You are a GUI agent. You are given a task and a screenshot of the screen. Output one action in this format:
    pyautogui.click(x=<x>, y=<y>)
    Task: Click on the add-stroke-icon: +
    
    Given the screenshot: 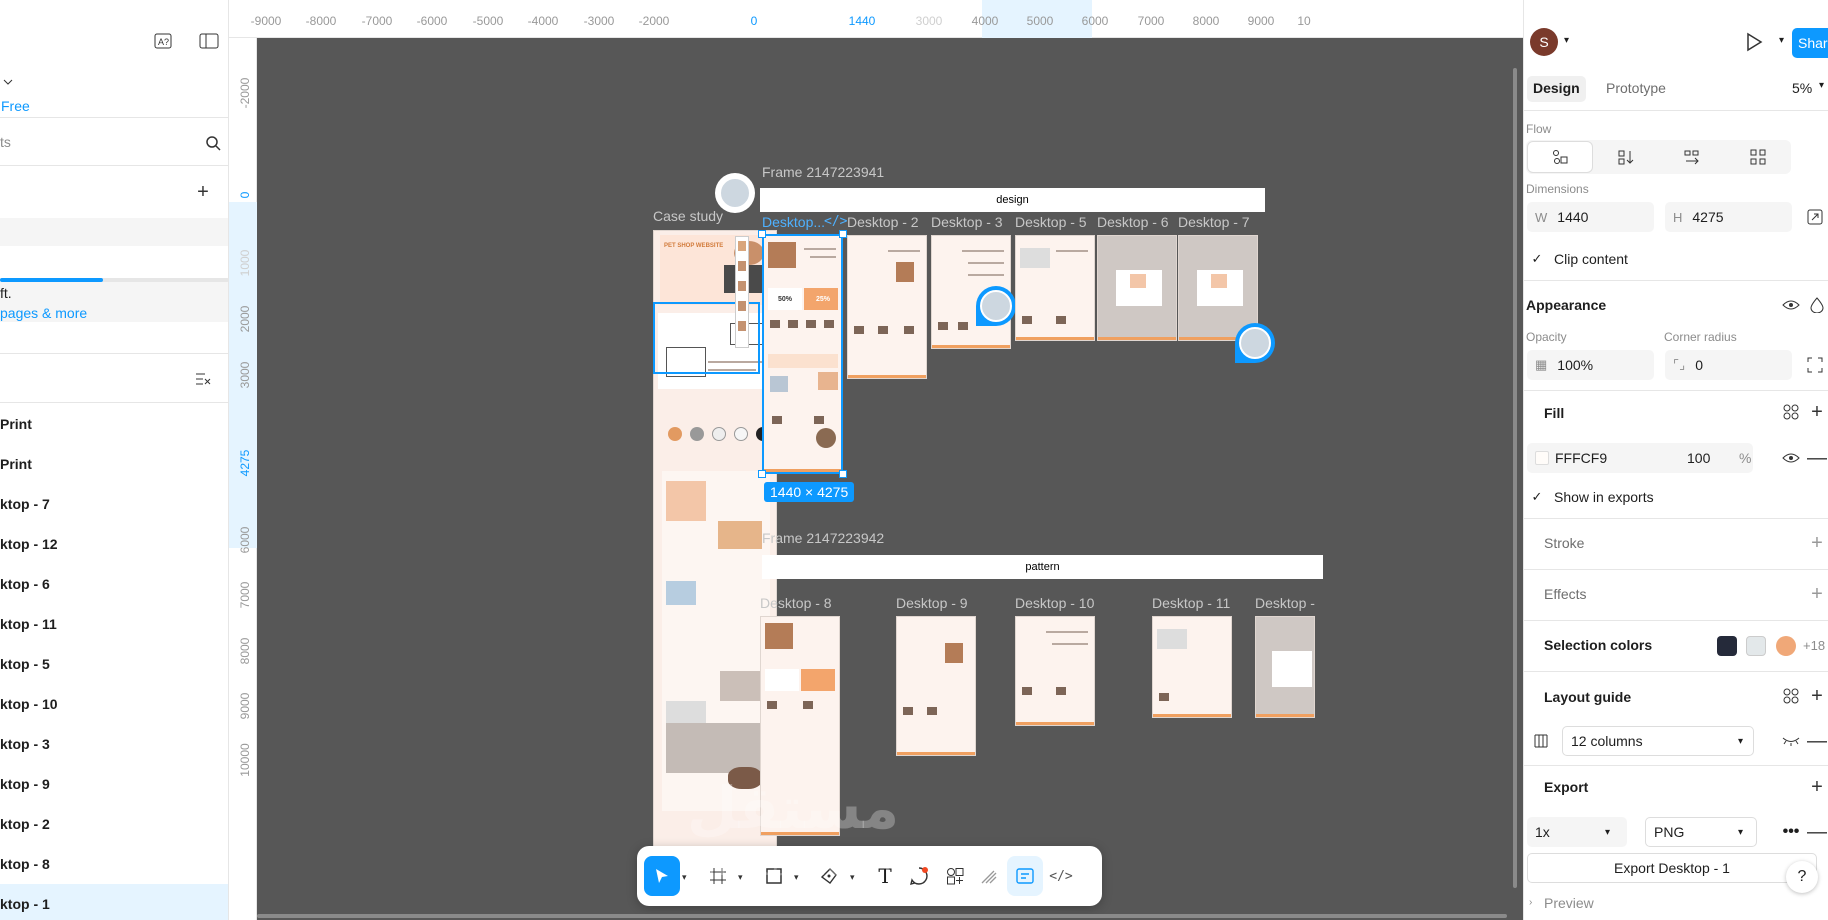 What is the action you would take?
    pyautogui.click(x=1816, y=543)
    